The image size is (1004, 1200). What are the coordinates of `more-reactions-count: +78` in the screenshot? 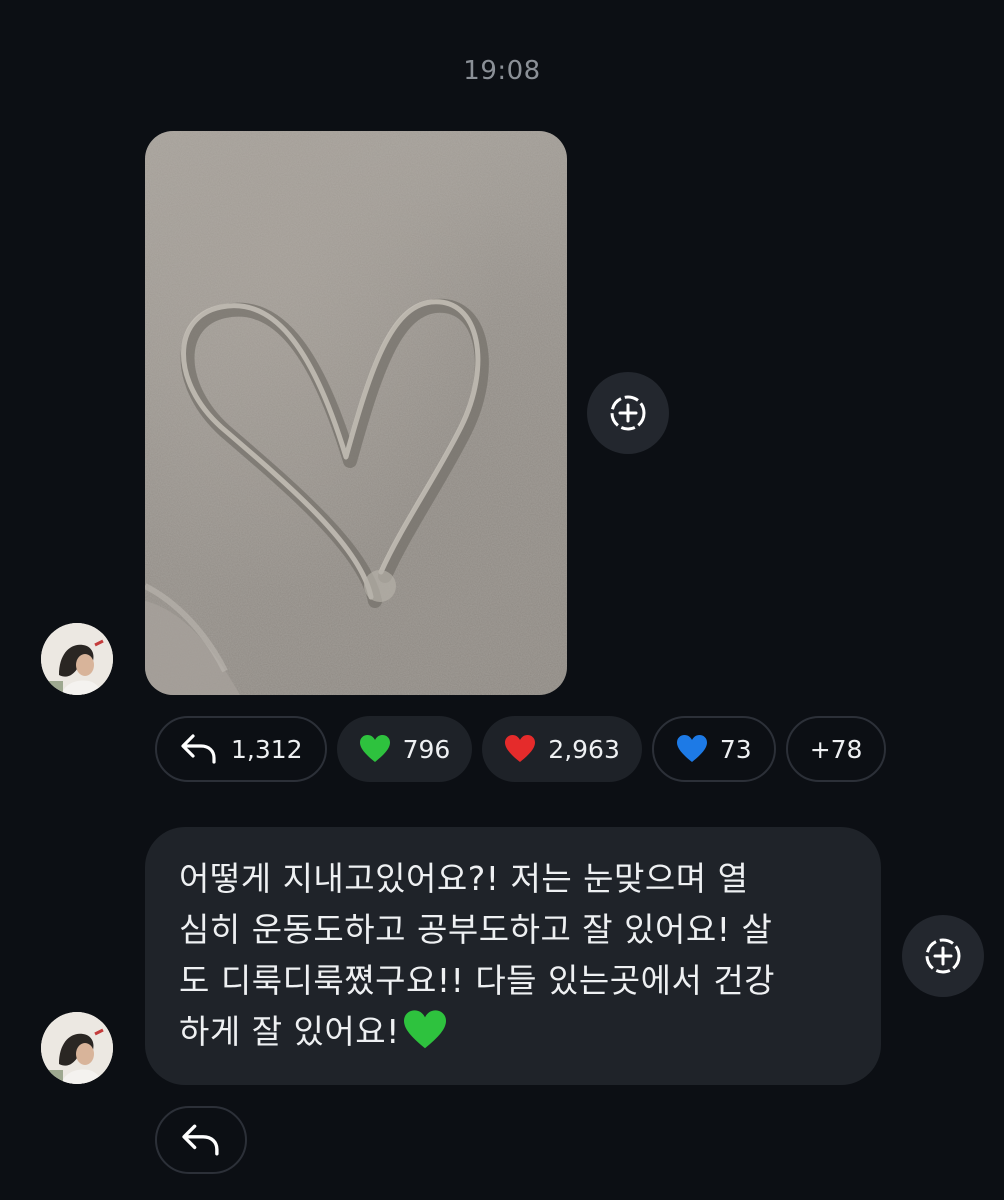 It's located at (836, 749).